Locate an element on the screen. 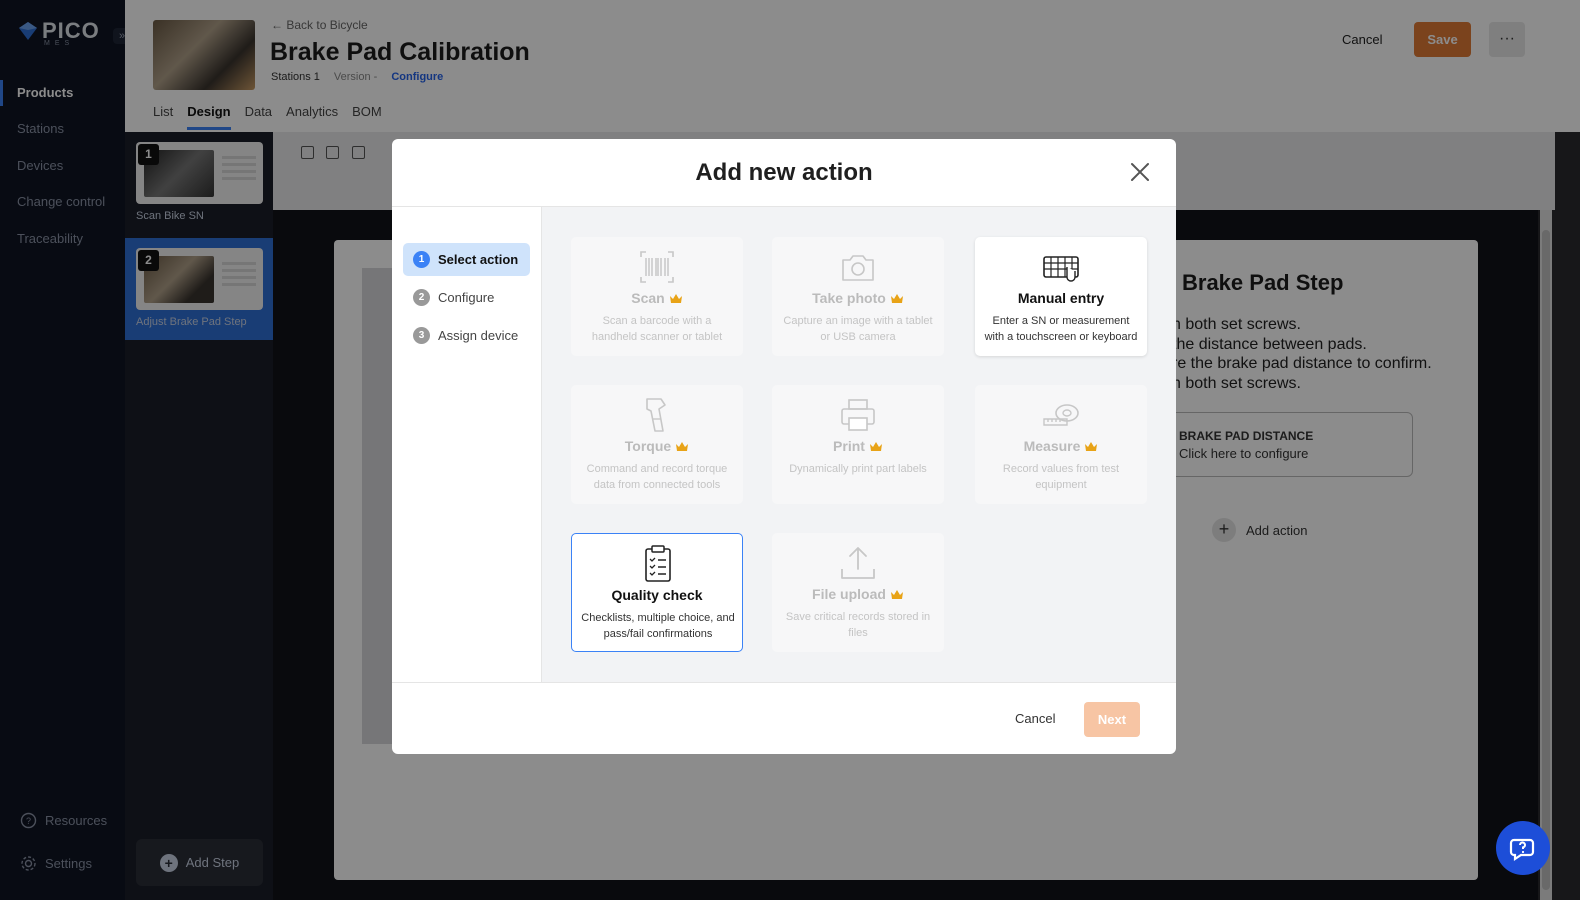 Image resolution: width=1580 pixels, height=900 pixels. wizard-step-label: Select action is located at coordinates (478, 259).